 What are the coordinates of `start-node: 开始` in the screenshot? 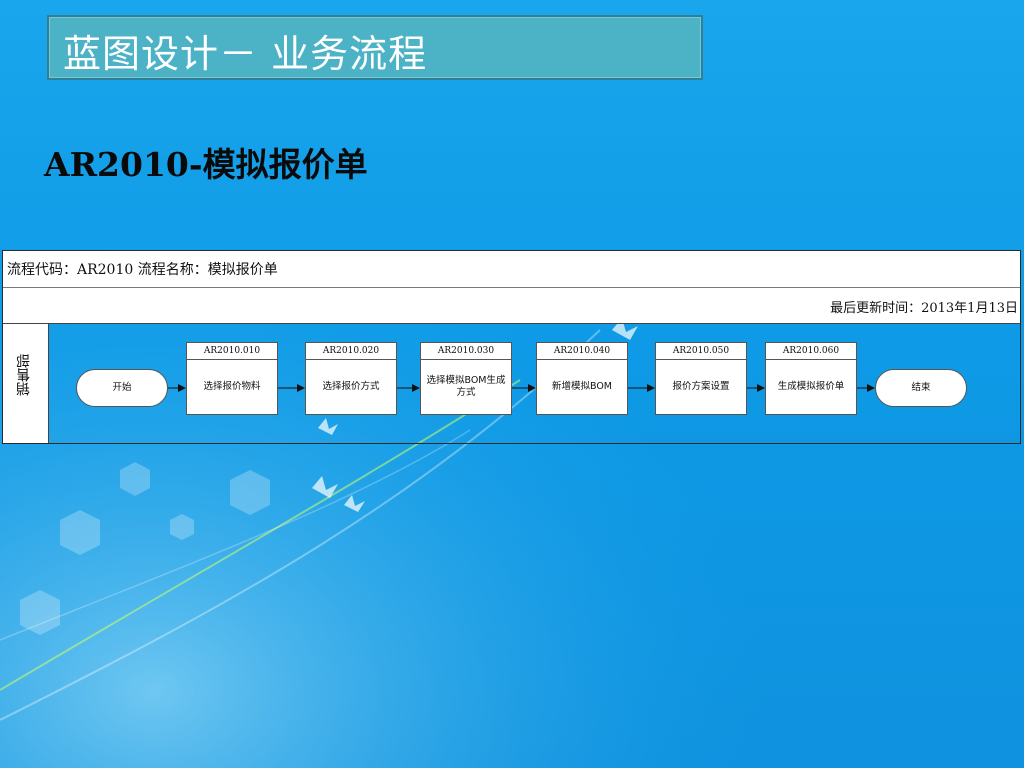 It's located at (122, 388).